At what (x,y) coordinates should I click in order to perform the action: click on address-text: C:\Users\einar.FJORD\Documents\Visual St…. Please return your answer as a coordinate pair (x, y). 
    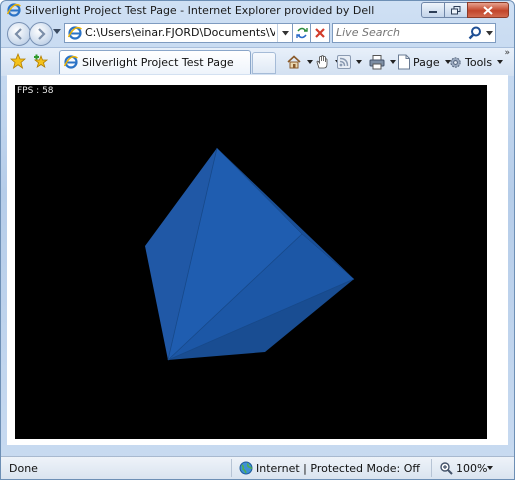
    Looking at the image, I should click on (180, 32).